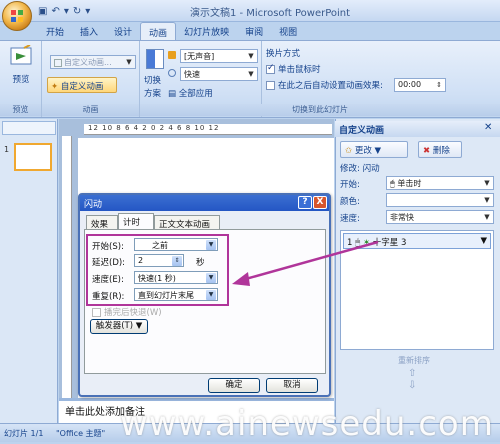  What do you see at coordinates (157, 270) in the screenshot?
I see `highlight-box` at bounding box center [157, 270].